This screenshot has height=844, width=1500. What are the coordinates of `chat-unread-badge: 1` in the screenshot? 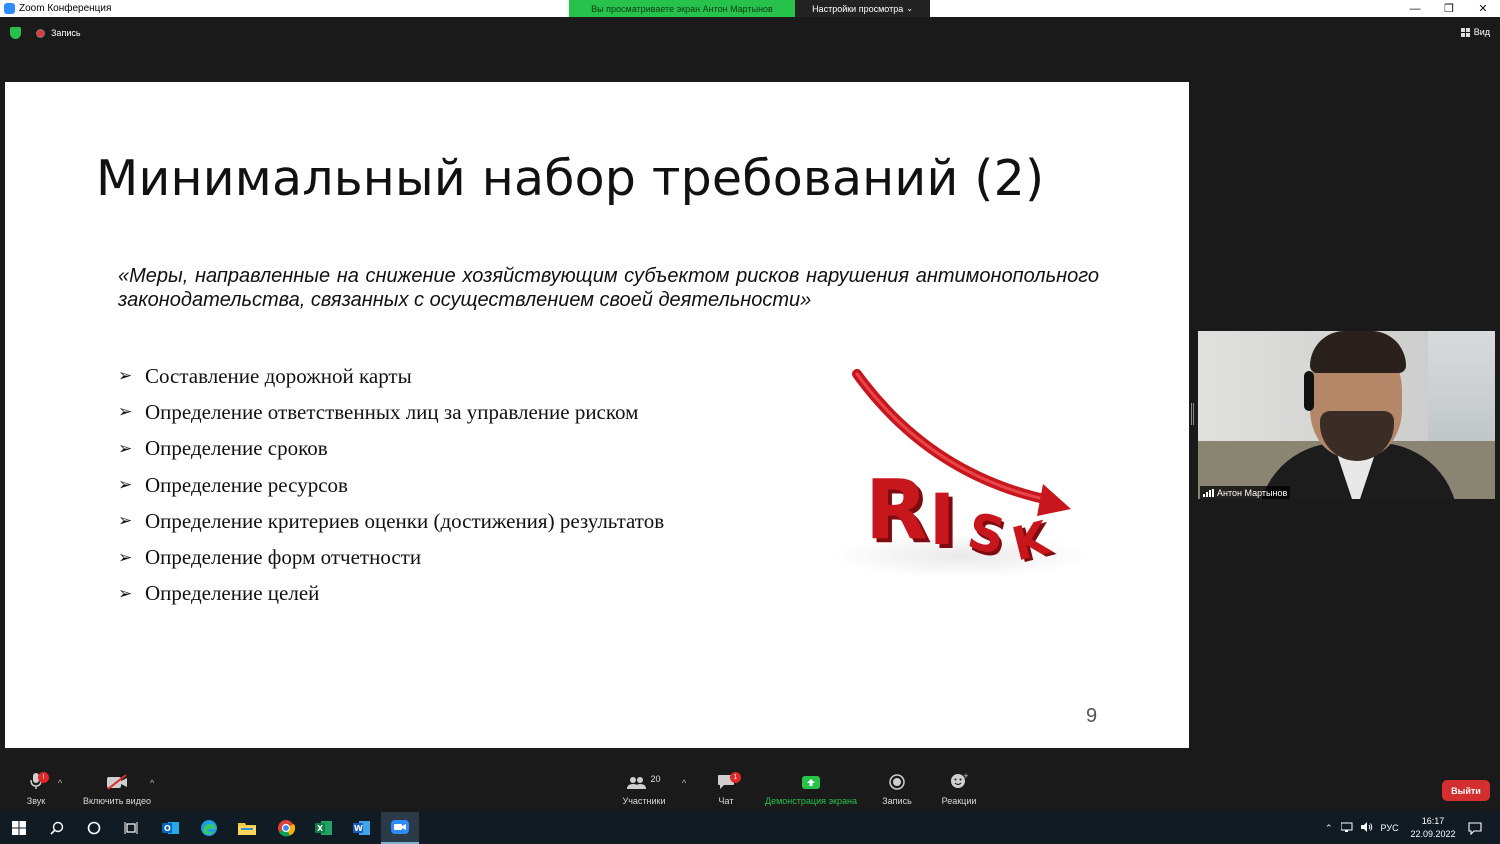 It's located at (735, 777).